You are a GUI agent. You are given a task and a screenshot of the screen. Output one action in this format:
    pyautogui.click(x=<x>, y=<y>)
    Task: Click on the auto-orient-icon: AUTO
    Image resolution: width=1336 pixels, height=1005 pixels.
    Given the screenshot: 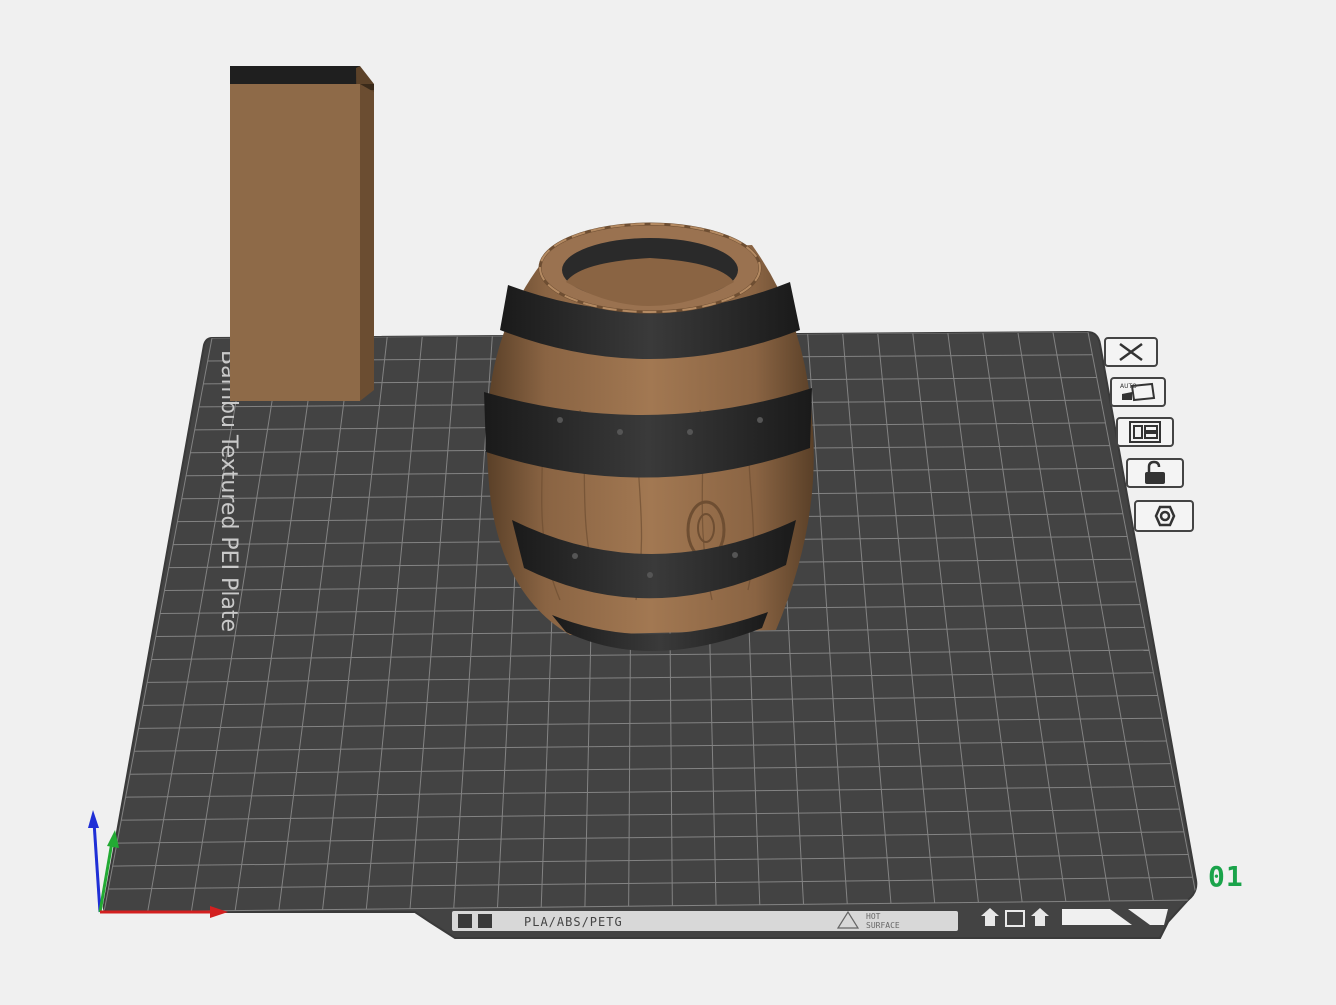 What is the action you would take?
    pyautogui.click(x=1138, y=392)
    